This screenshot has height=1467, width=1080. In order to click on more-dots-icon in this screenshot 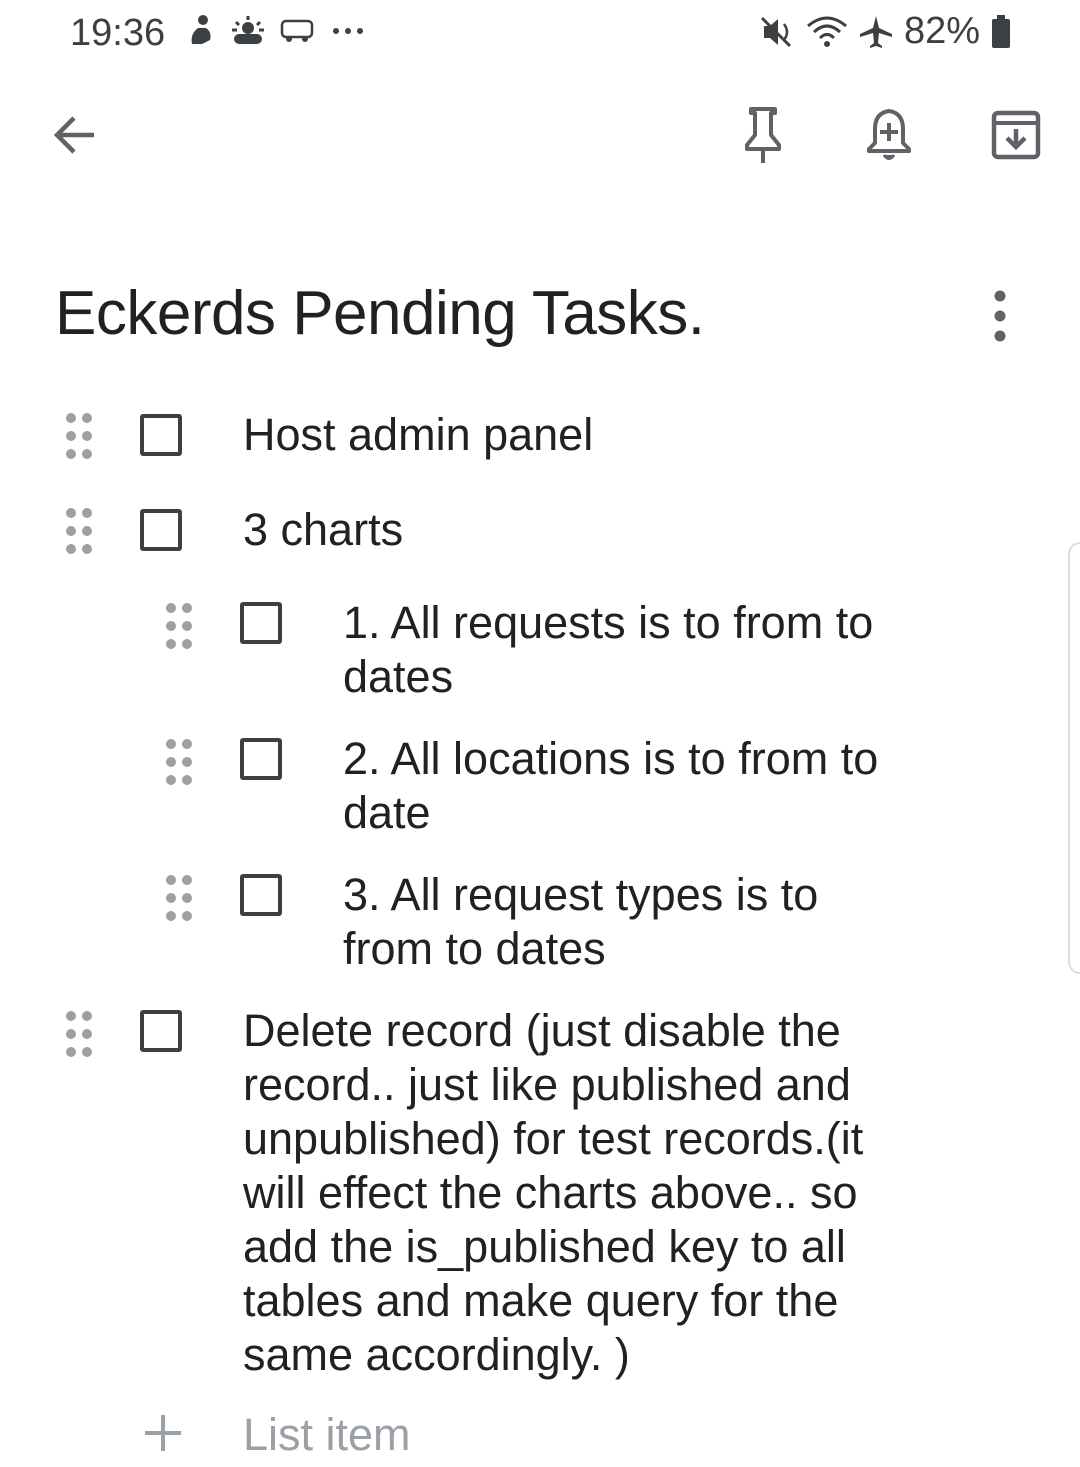, I will do `click(348, 31)`.